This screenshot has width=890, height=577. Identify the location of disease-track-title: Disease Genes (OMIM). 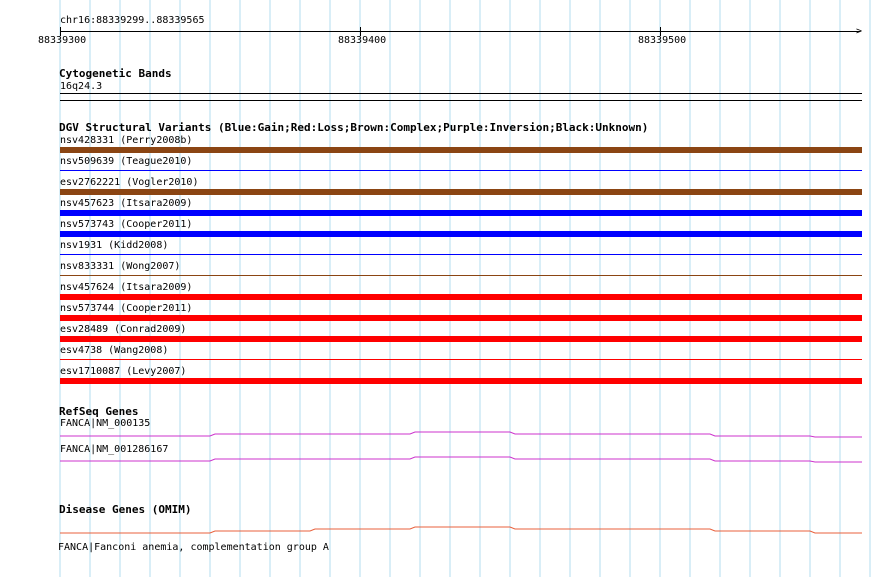
(125, 510).